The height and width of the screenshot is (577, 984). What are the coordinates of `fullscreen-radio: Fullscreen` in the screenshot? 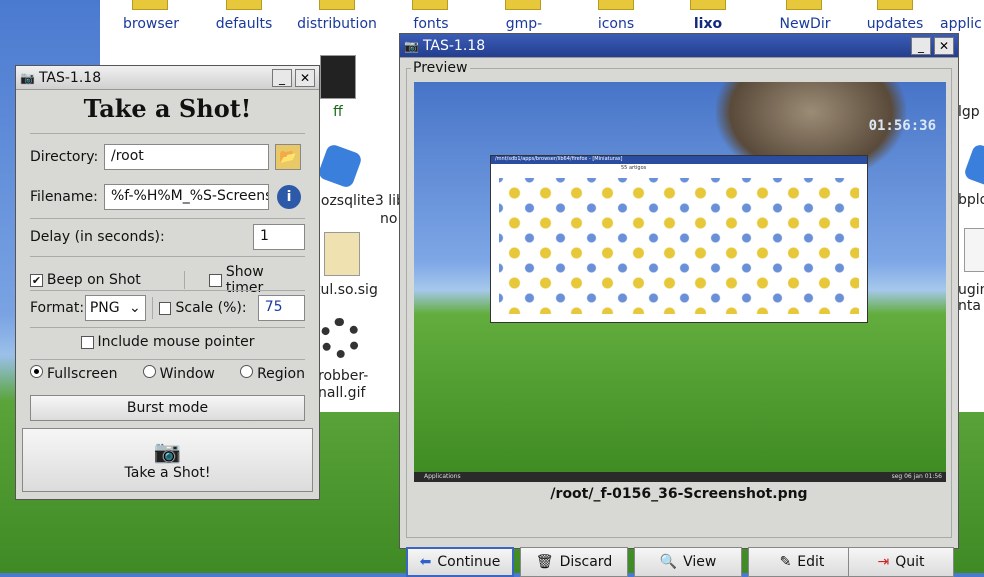 It's located at (73, 373).